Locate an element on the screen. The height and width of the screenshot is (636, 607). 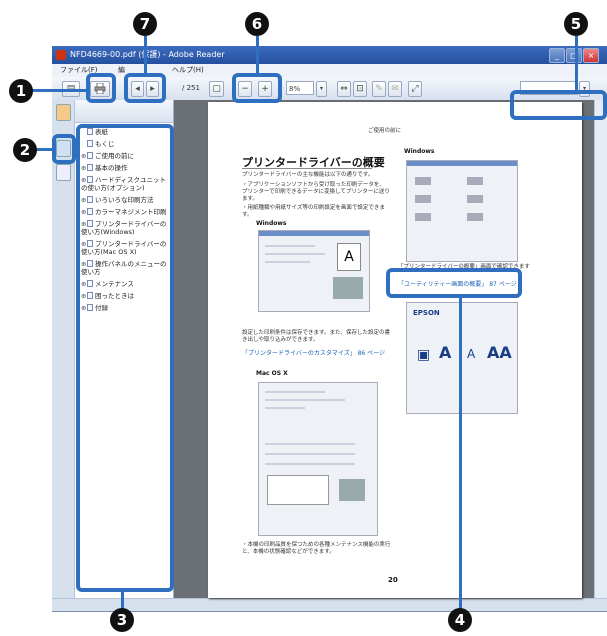
callout-1-leader is located at coordinates (58, 90).